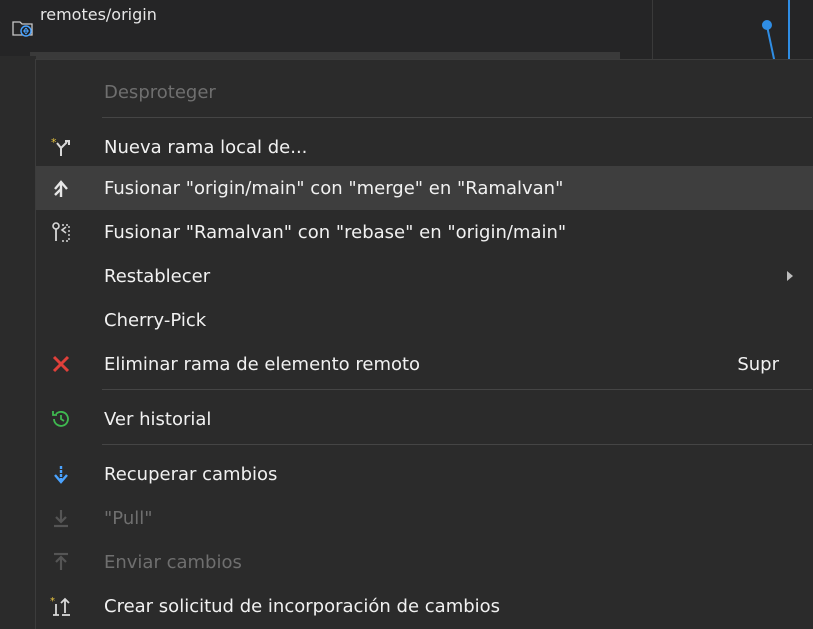 This screenshot has height=629, width=813. What do you see at coordinates (61, 232) in the screenshot?
I see `rebase-icon` at bounding box center [61, 232].